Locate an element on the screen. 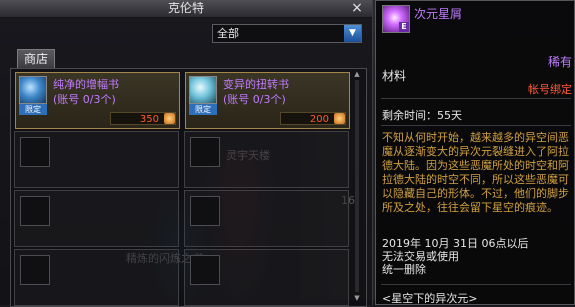 The width and height of the screenshot is (575, 307). tooltip-category: 材料 is located at coordinates (394, 76).